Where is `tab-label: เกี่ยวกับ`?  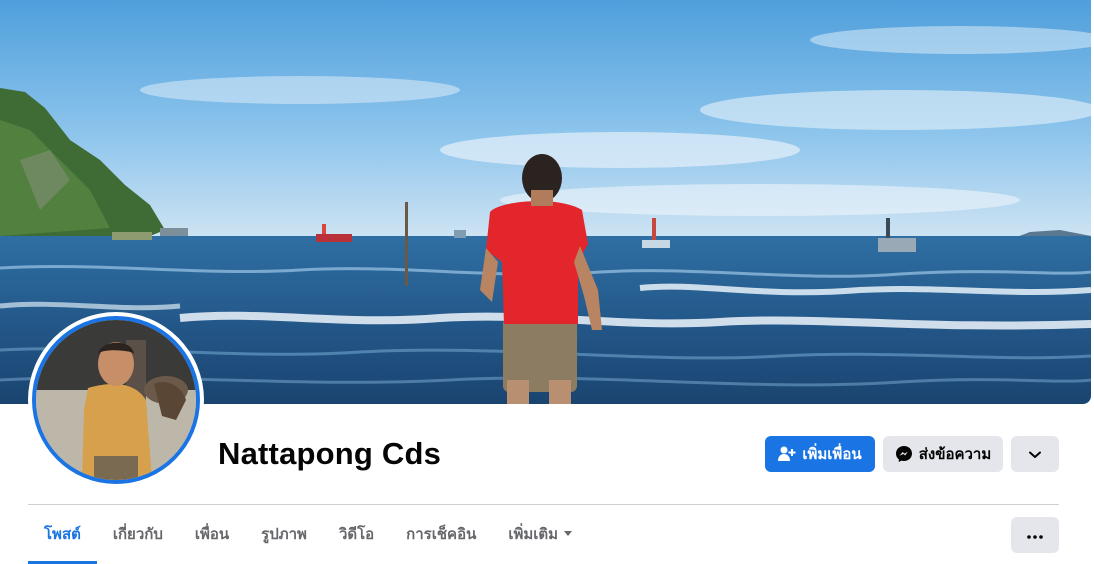
tab-label: เกี่ยวกับ is located at coordinates (137, 534).